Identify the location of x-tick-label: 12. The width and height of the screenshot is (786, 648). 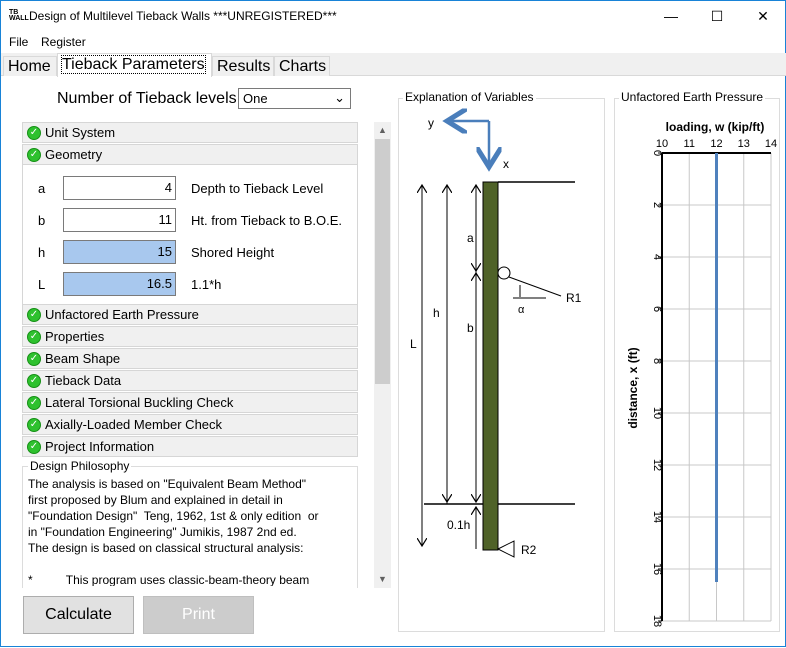
(716, 144).